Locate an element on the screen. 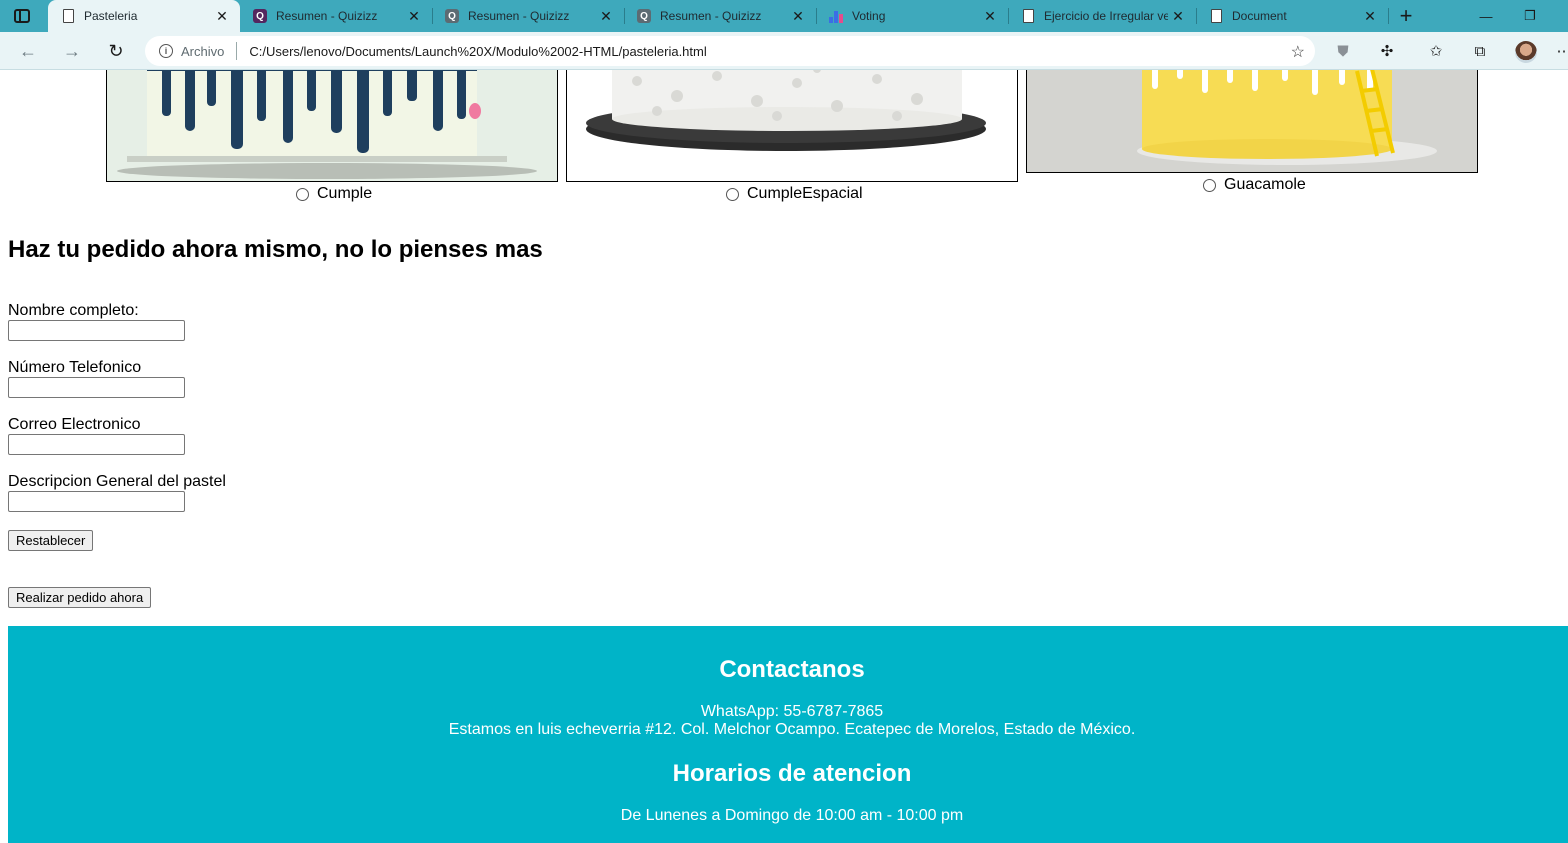 This screenshot has width=1568, height=843. forward-icon: → is located at coordinates (72, 51).